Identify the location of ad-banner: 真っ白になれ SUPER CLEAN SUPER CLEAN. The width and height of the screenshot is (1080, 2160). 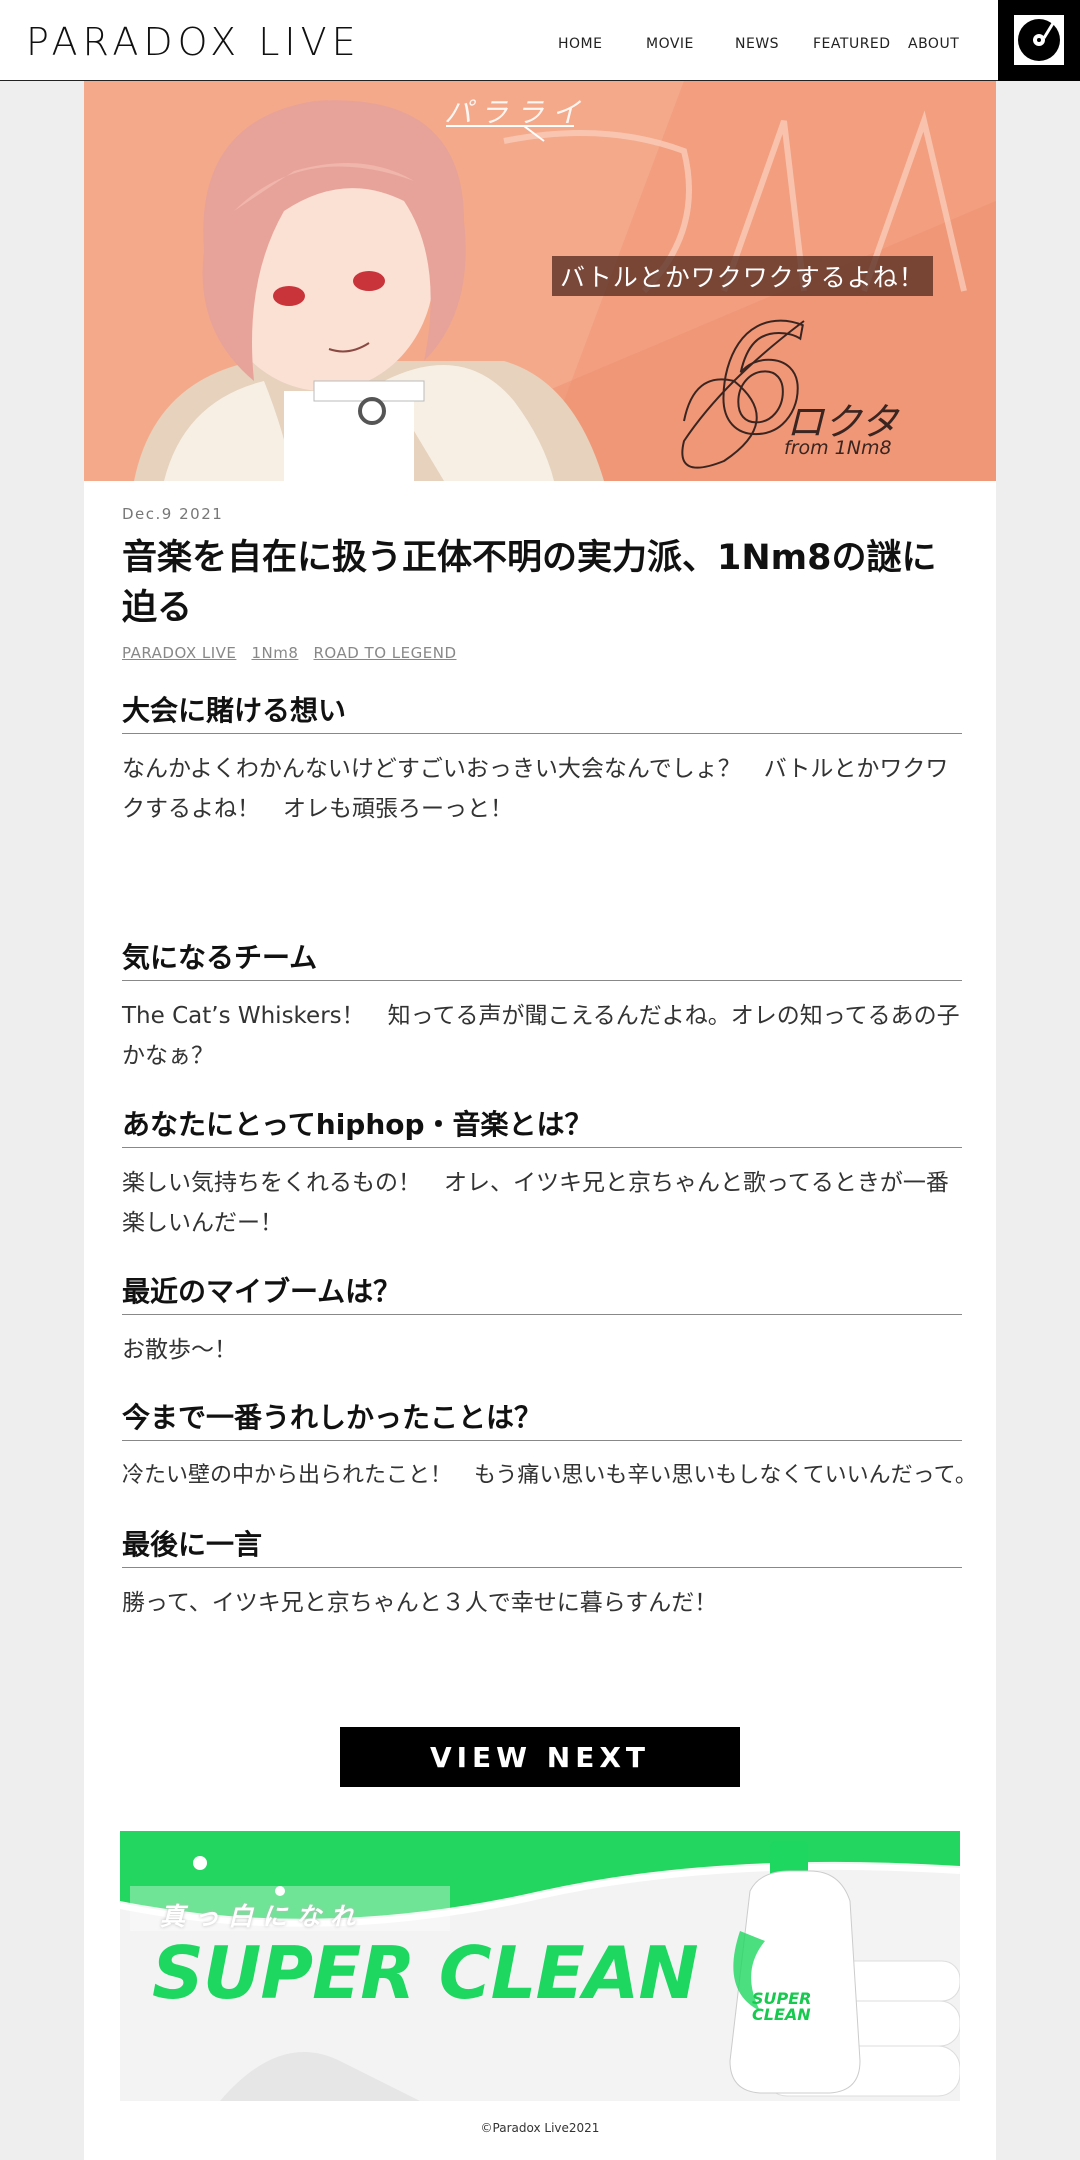
(540, 1966).